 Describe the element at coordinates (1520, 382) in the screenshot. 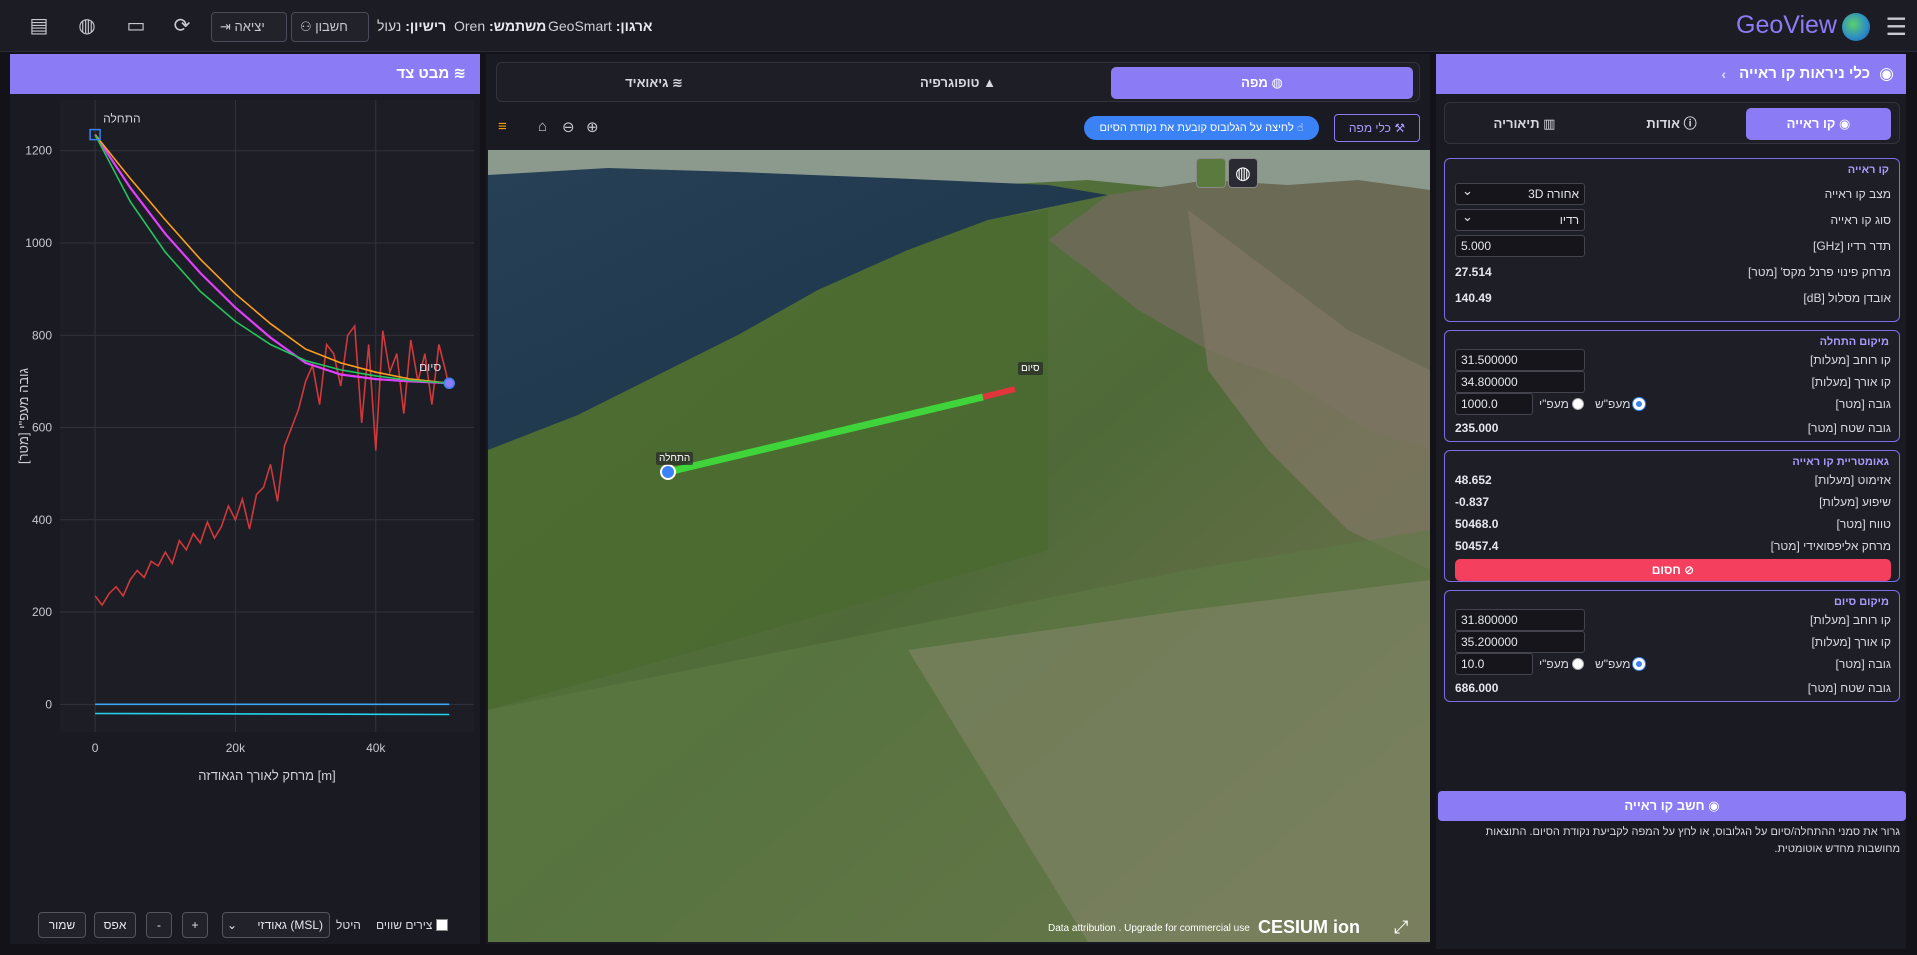

I see `start-lon-input: 34.800000` at that location.